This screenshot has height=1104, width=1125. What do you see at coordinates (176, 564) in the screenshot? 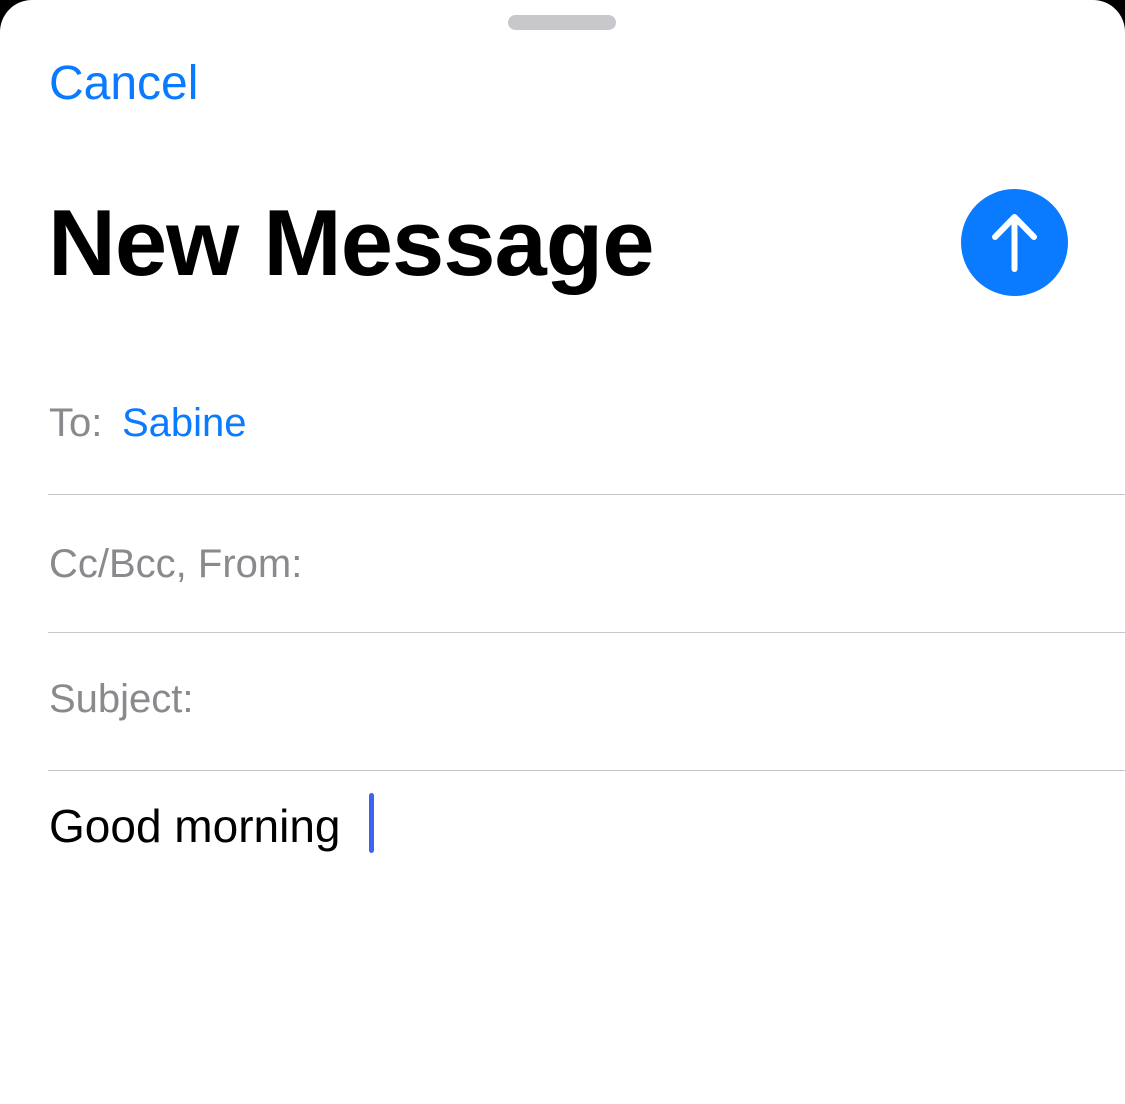
I see `cc-bcc-from-label: Cc/Bcc, From:` at bounding box center [176, 564].